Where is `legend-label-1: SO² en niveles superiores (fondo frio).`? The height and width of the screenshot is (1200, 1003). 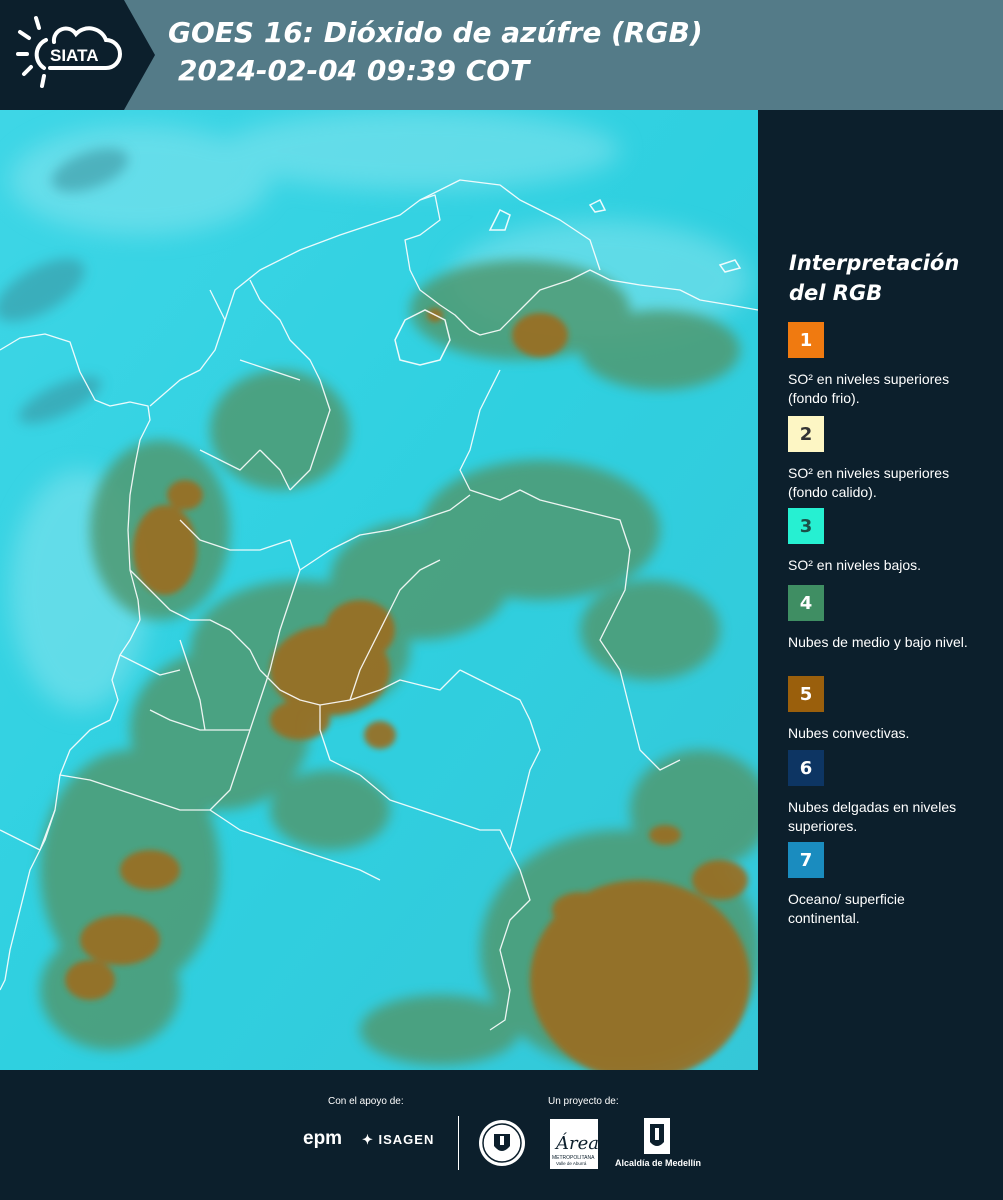
legend-label-1: SO² en niveles superiores (fondo frio). is located at coordinates (869, 388).